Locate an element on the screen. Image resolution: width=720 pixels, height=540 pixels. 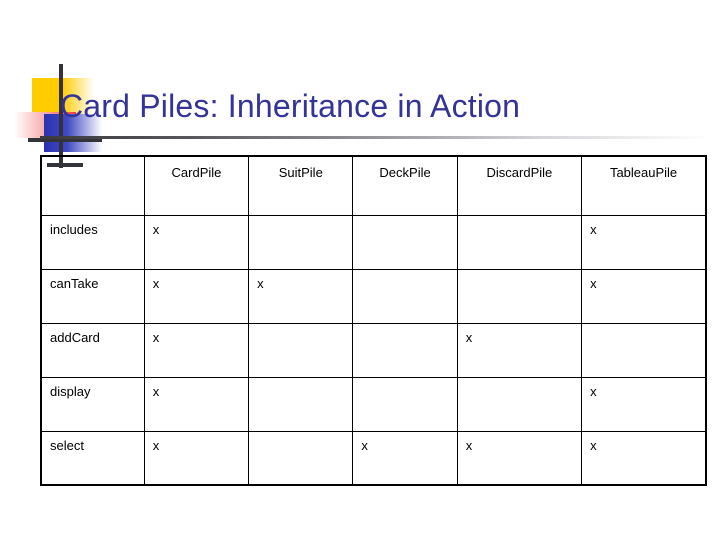
cell-includes-discardpile is located at coordinates (519, 242).